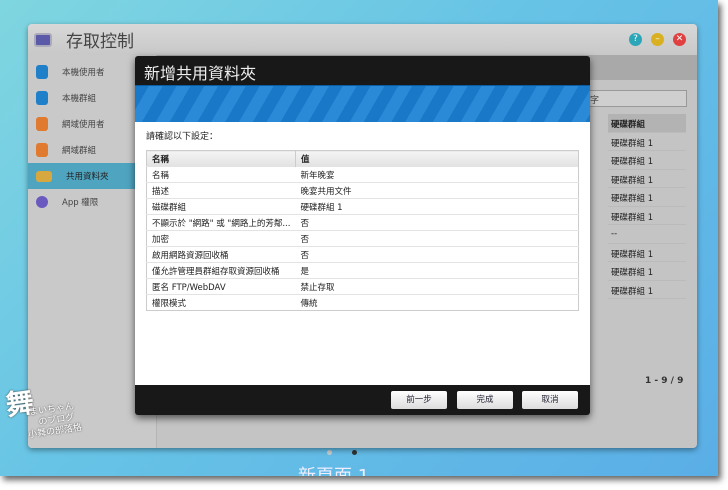  I want to click on back-button: 前一步, so click(419, 400).